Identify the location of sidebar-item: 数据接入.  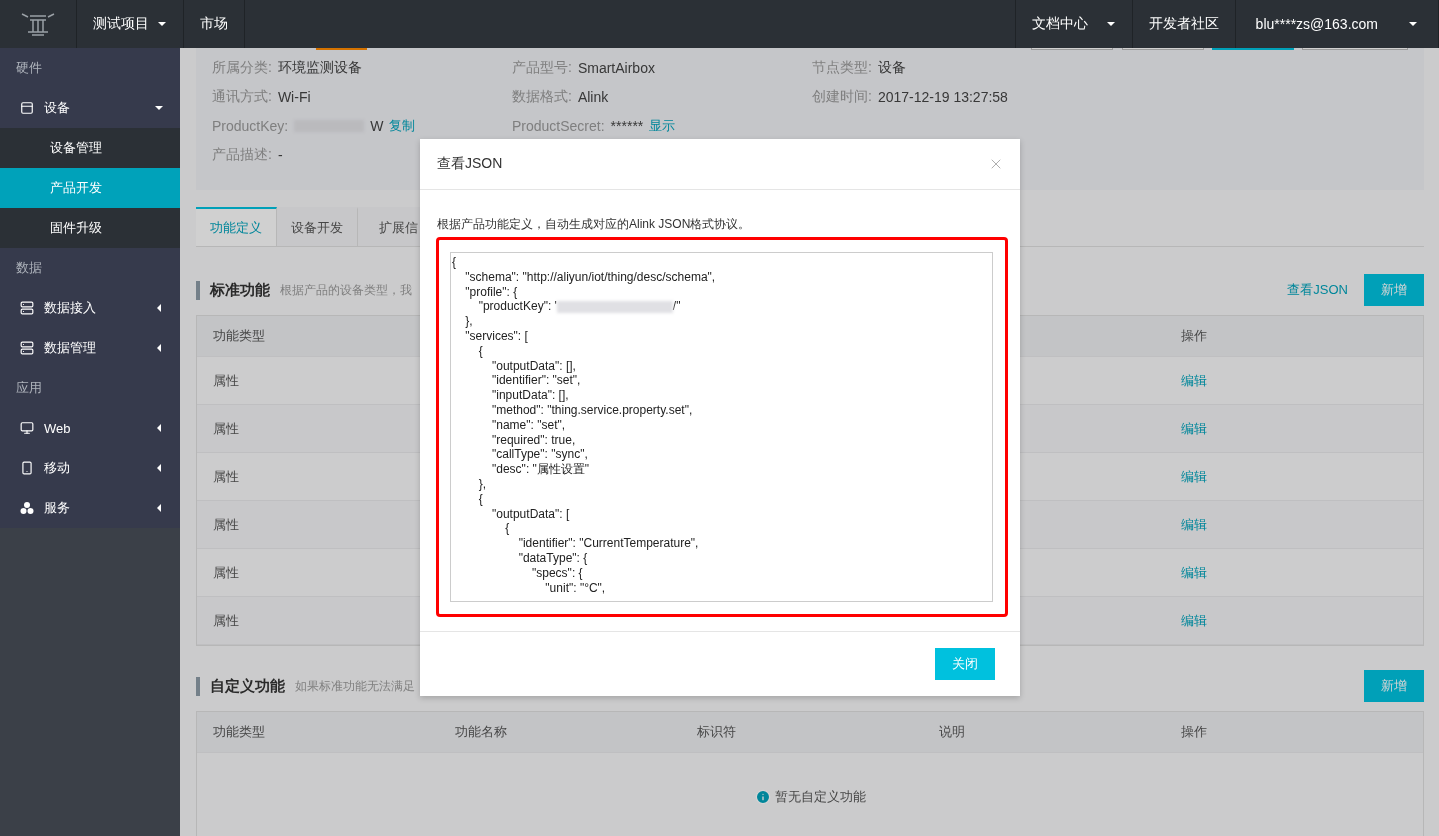
(90, 308).